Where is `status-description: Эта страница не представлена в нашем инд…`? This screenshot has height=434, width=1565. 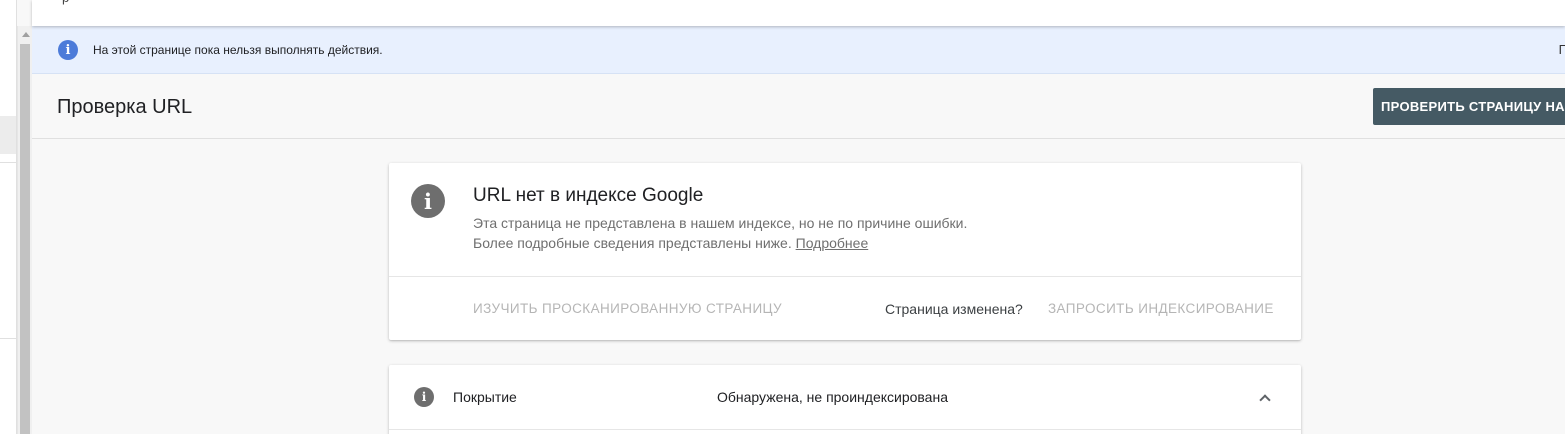
status-description: Эта страница не представлена в нашем инд… is located at coordinates (720, 223).